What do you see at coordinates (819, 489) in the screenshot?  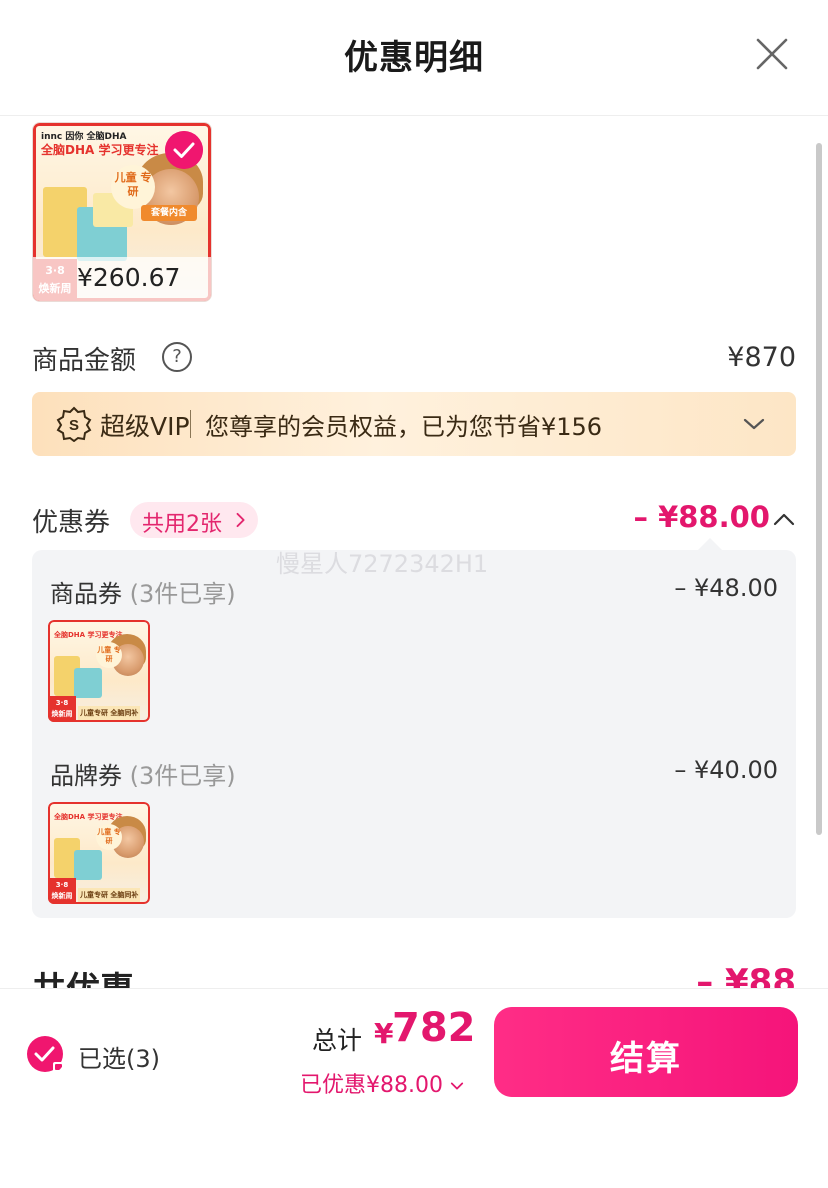 I see `scrollbar` at bounding box center [819, 489].